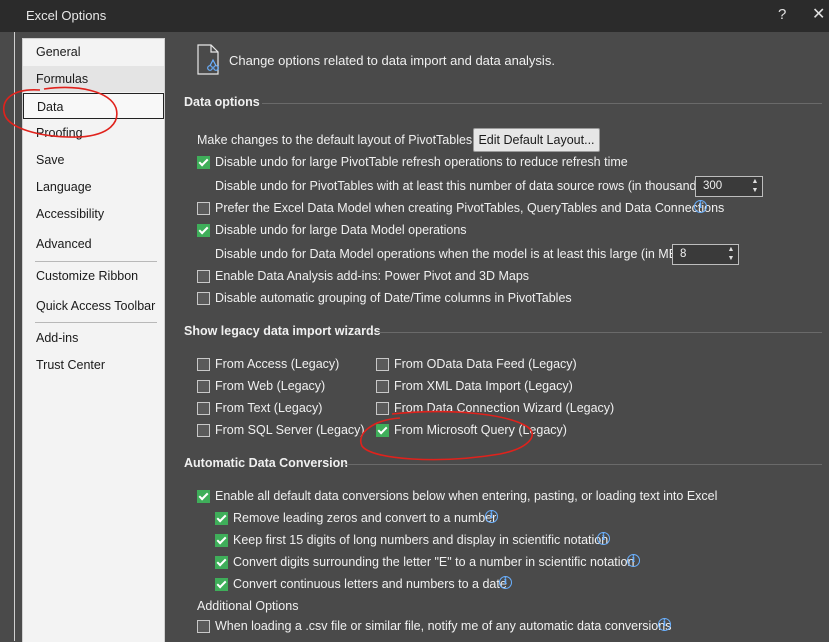  I want to click on close-button: ✕, so click(818, 14).